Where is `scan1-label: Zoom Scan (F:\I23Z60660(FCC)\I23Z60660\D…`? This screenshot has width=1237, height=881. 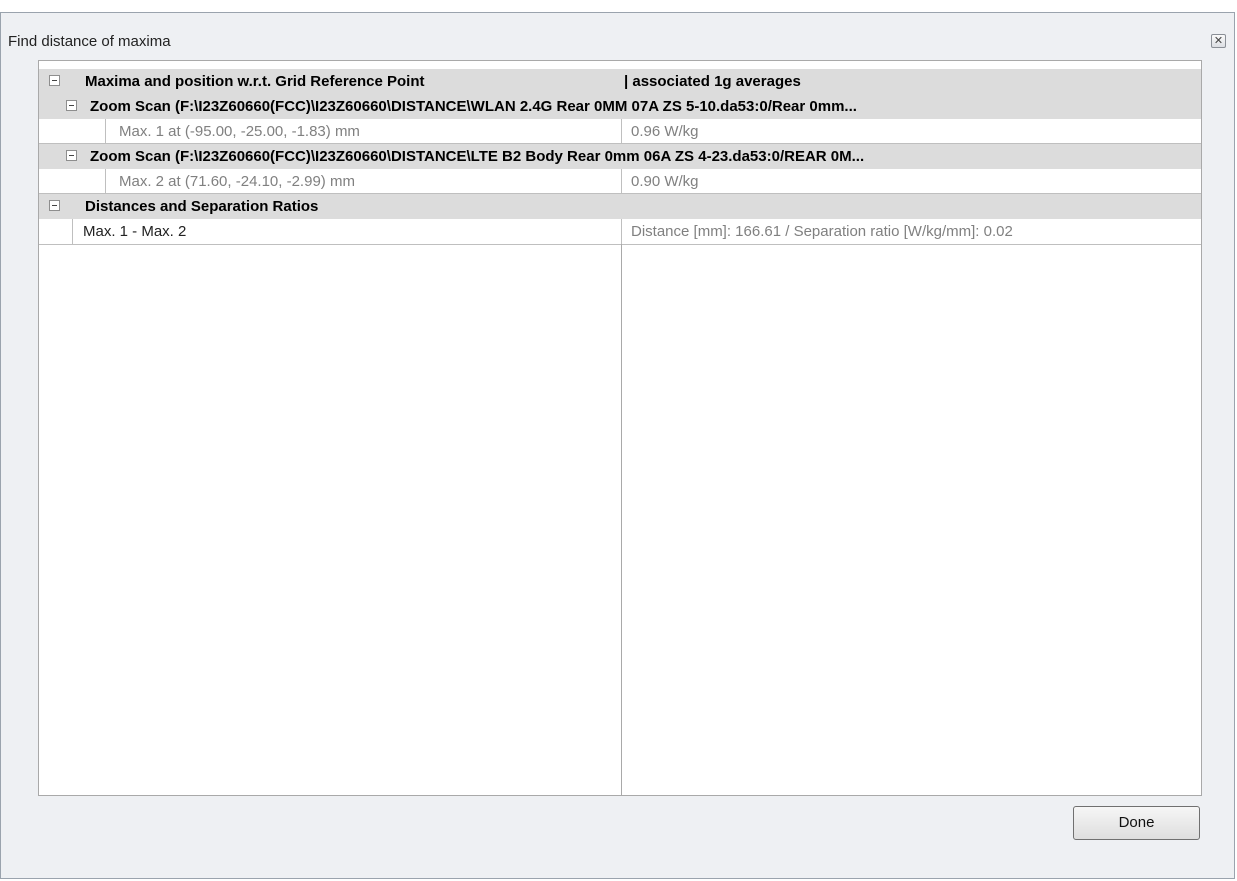
scan1-label: Zoom Scan (F:\I23Z60660(FCC)\I23Z60660\D… is located at coordinates (473, 106).